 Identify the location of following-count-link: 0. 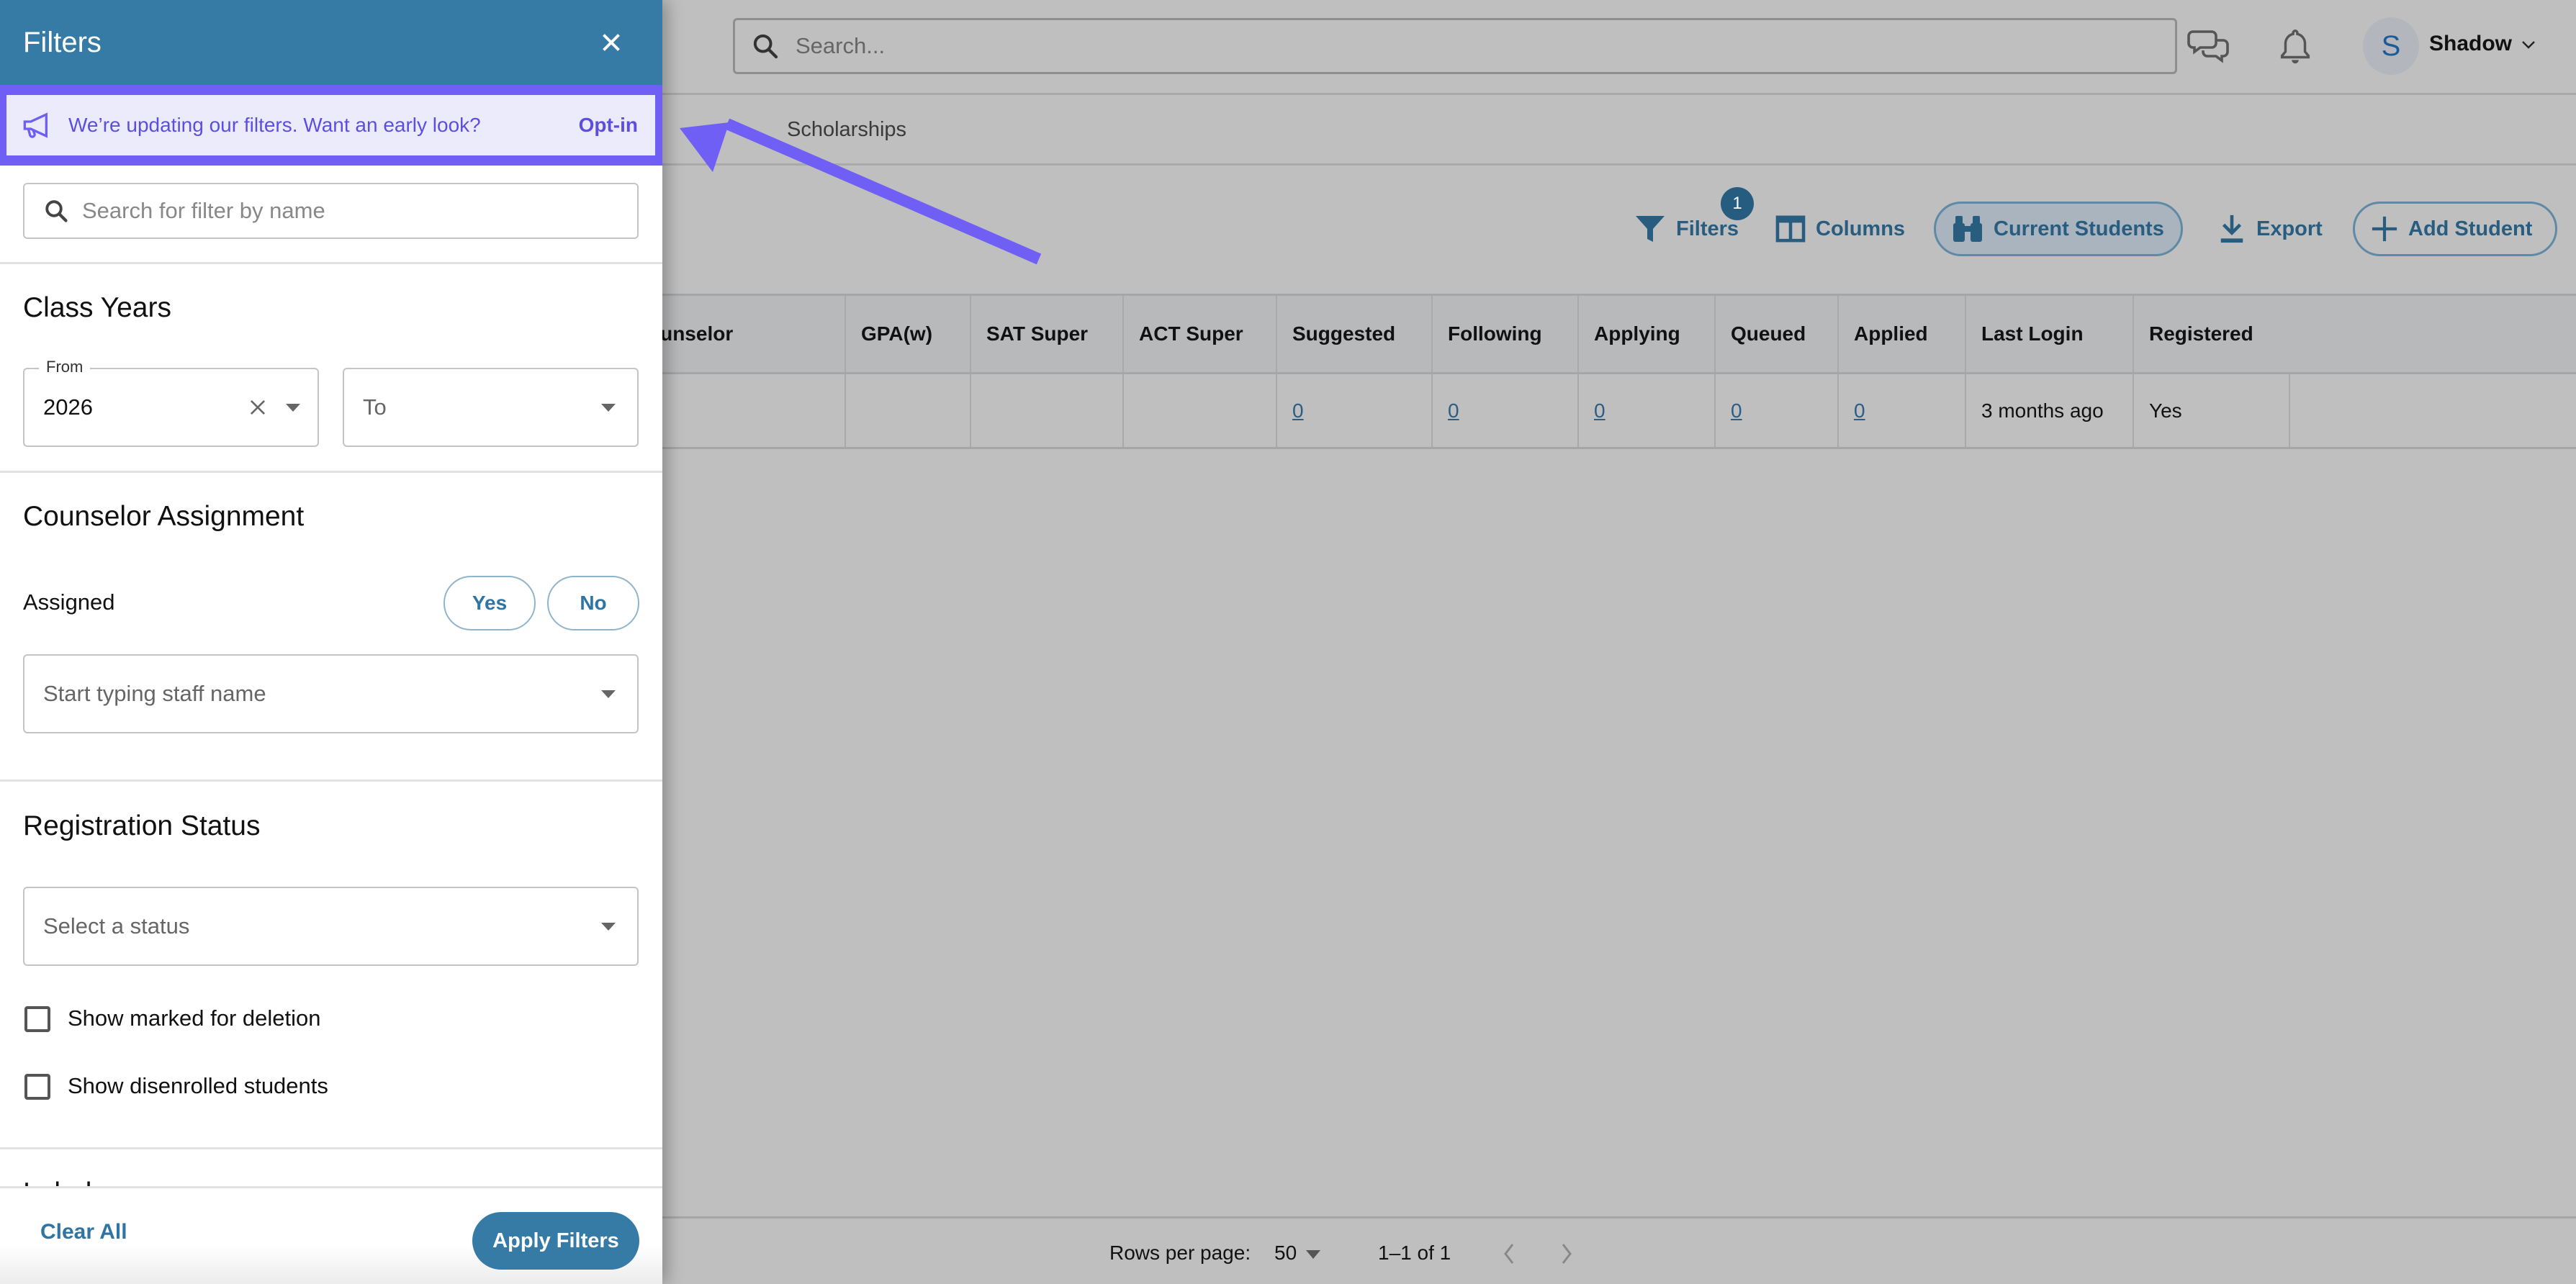
(1453, 410).